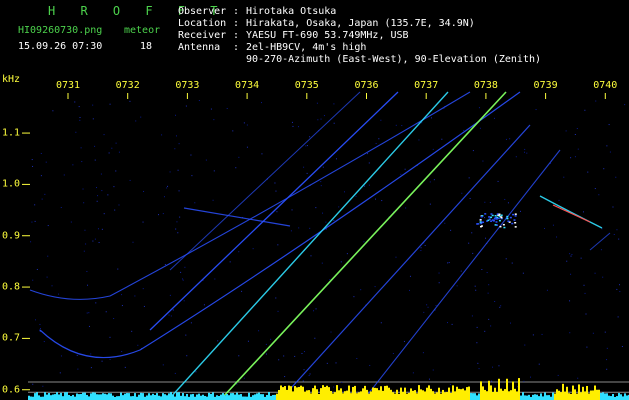  Describe the element at coordinates (11, 338) in the screenshot. I see `y-tick-label: 0.7` at that location.